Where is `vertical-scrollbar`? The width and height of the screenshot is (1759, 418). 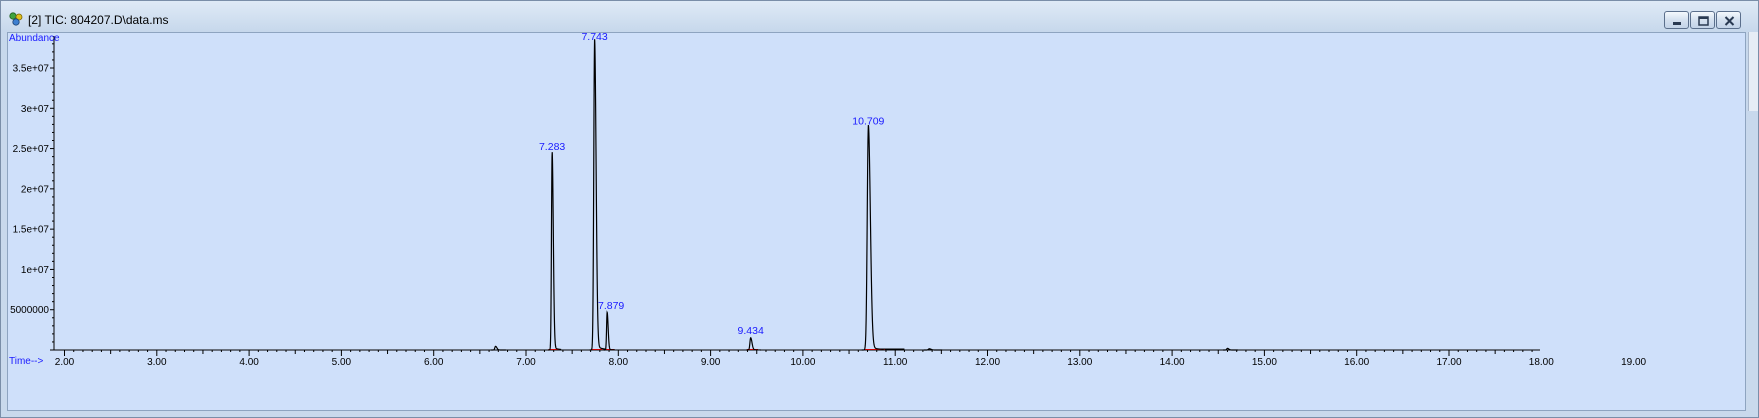 vertical-scrollbar is located at coordinates (1753, 71).